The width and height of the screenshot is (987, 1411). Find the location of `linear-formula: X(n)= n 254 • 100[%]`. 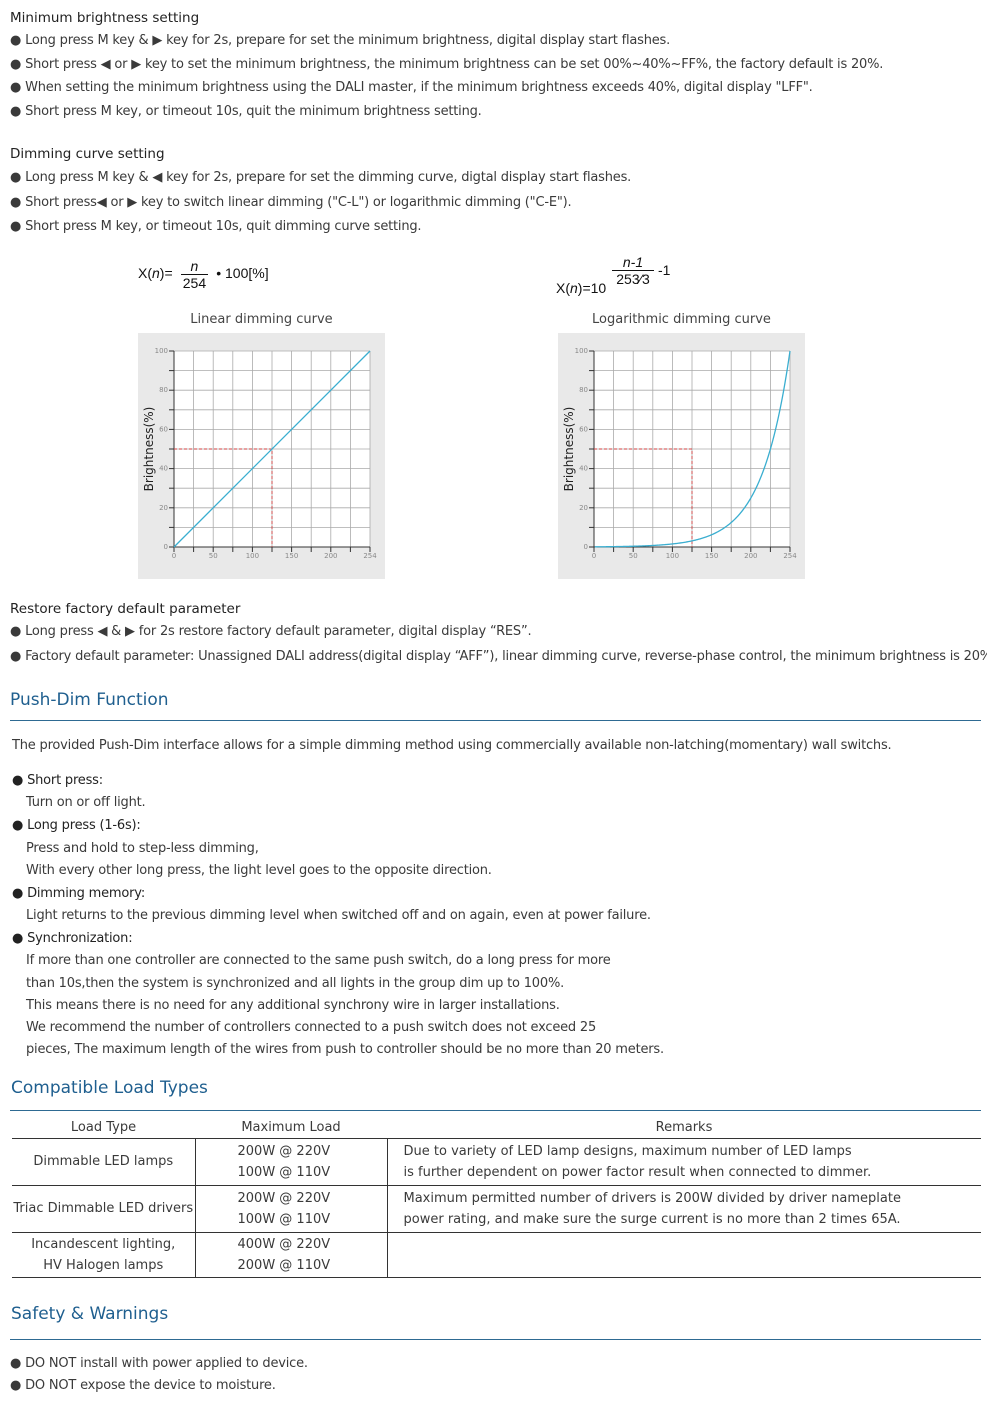

linear-formula: X(n)= n 254 • 100[%] is located at coordinates (203, 274).